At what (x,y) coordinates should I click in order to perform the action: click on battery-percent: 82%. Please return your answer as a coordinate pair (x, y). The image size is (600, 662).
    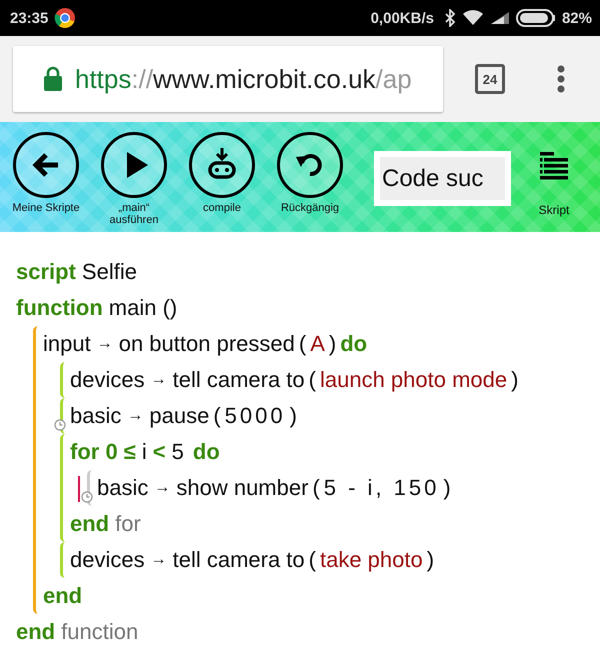
    Looking at the image, I should click on (577, 18).